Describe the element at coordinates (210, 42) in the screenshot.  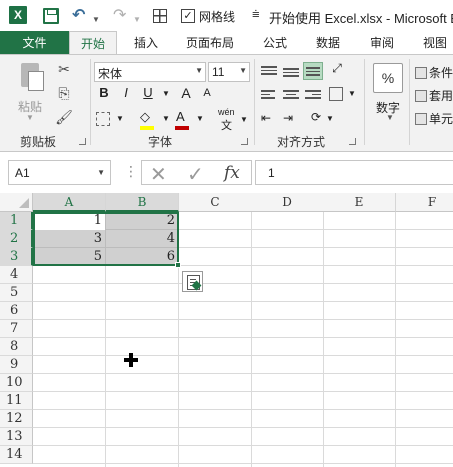
I see `tab-page-layout: 页面布局` at that location.